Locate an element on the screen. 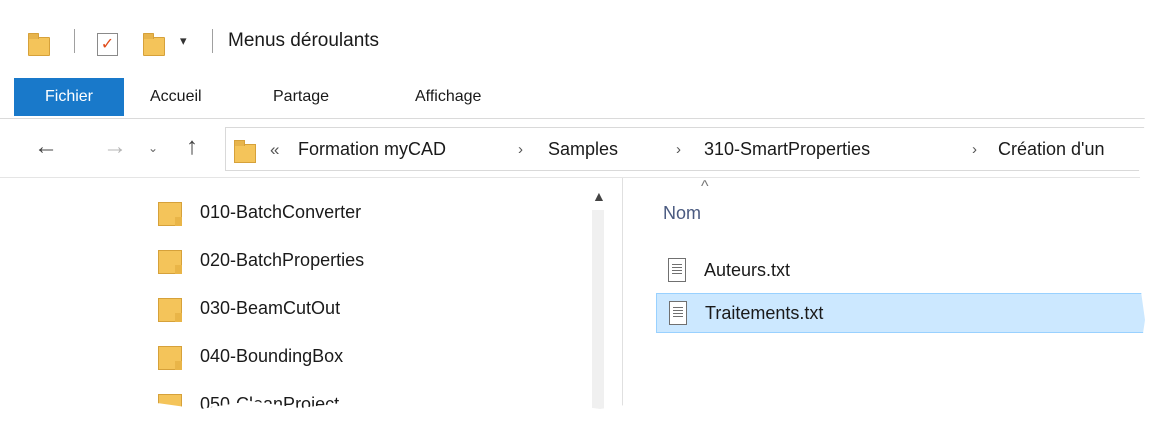 Image resolution: width=1163 pixels, height=422 pixels. file-row-selected: Traitements.txt is located at coordinates (901, 313).